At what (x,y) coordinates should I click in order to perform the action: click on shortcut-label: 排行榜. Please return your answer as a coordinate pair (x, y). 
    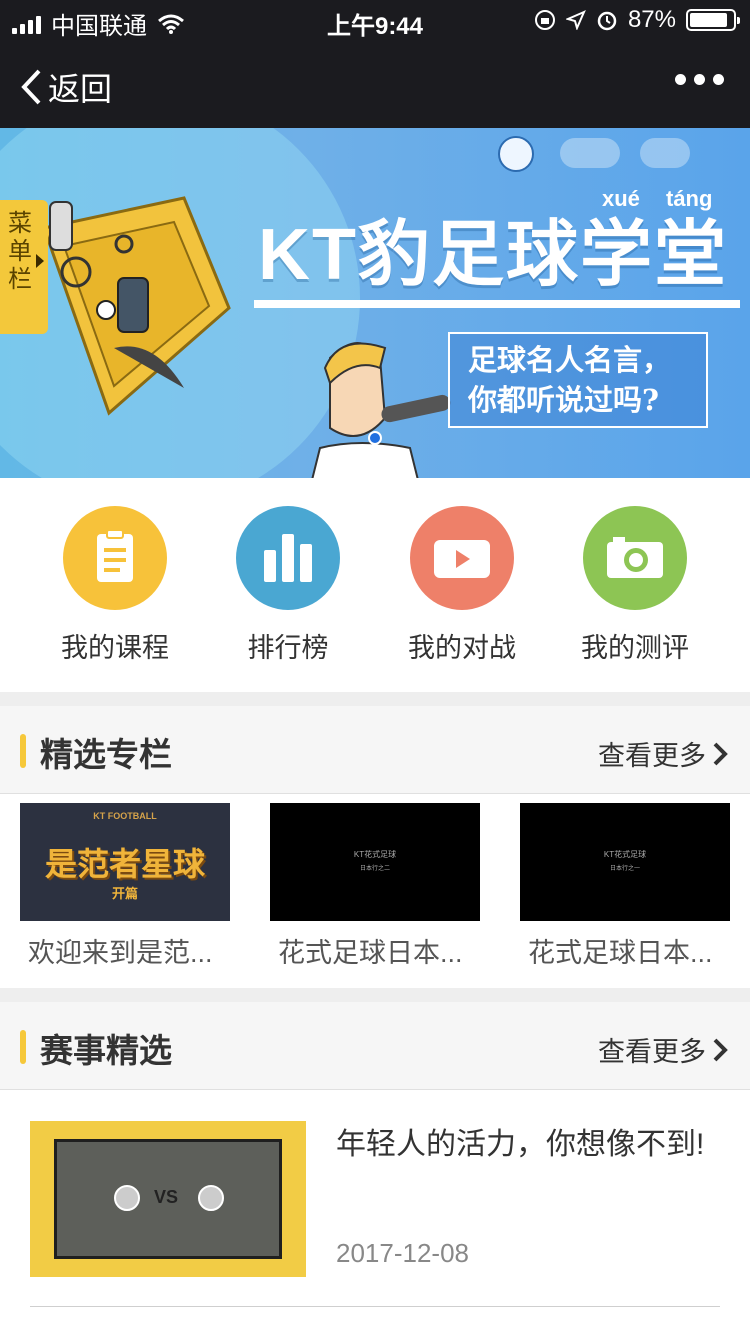
    Looking at the image, I should click on (288, 648).